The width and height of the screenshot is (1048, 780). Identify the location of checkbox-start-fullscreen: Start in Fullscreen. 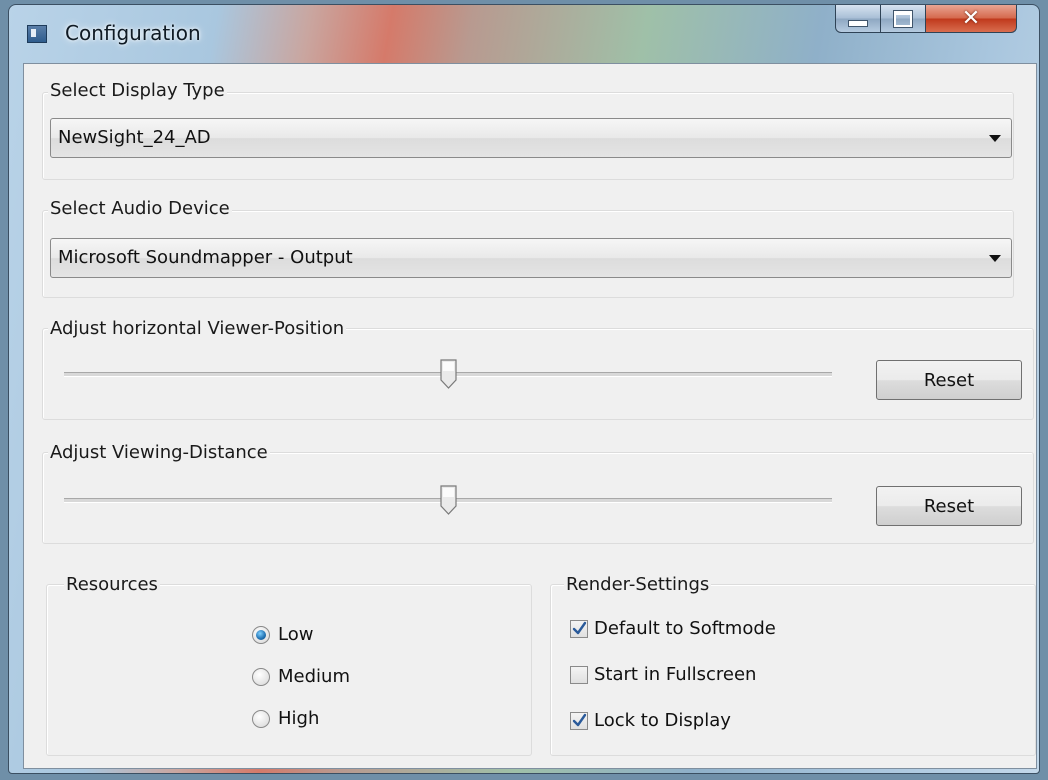
(663, 674).